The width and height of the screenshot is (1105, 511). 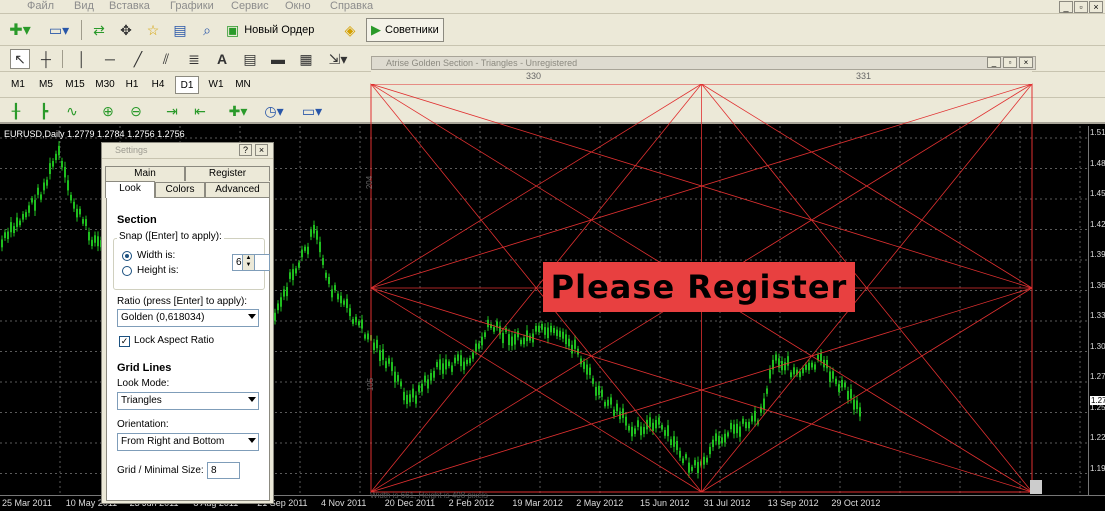 I want to click on autoscroll-icon: ⇥, so click(x=172, y=111).